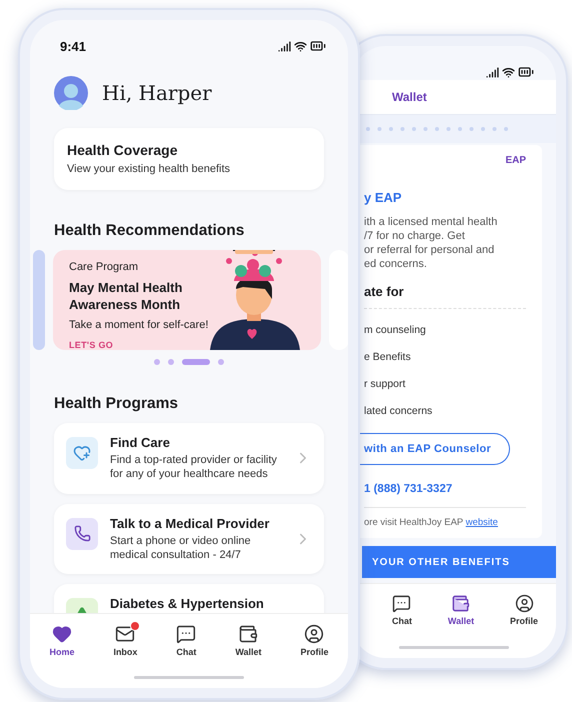 The width and height of the screenshot is (572, 702). Describe the element at coordinates (73, 46) in the screenshot. I see `status-time: 9:41` at that location.